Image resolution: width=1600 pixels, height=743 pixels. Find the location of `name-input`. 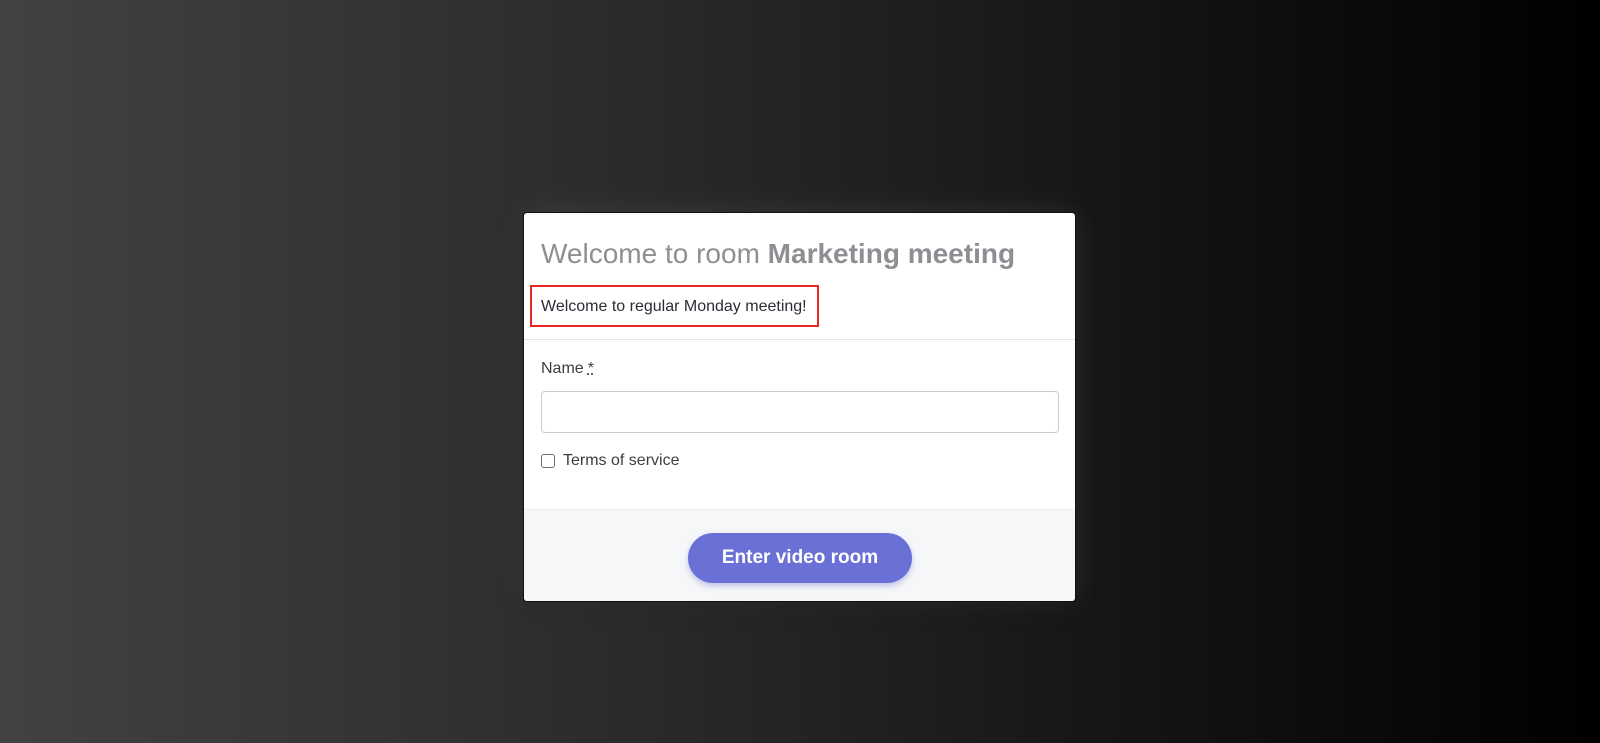

name-input is located at coordinates (800, 412).